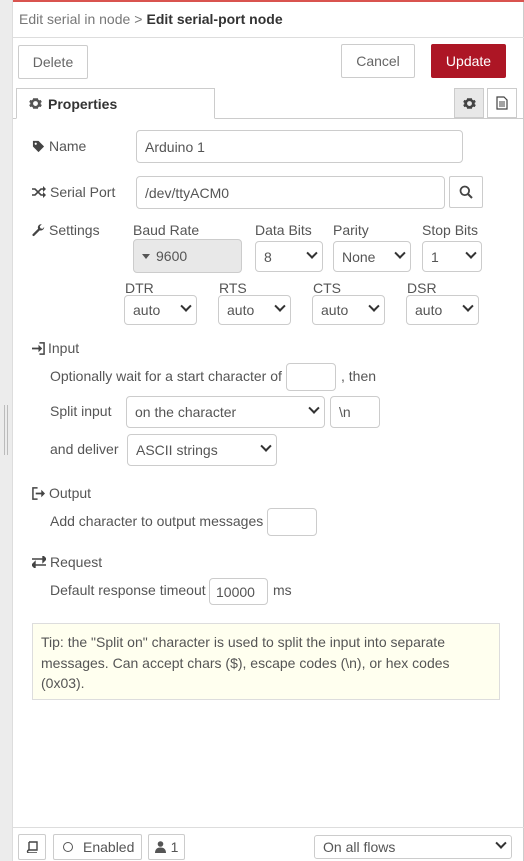 The width and height of the screenshot is (524, 861). I want to click on dtr-select: auto, so click(160, 310).